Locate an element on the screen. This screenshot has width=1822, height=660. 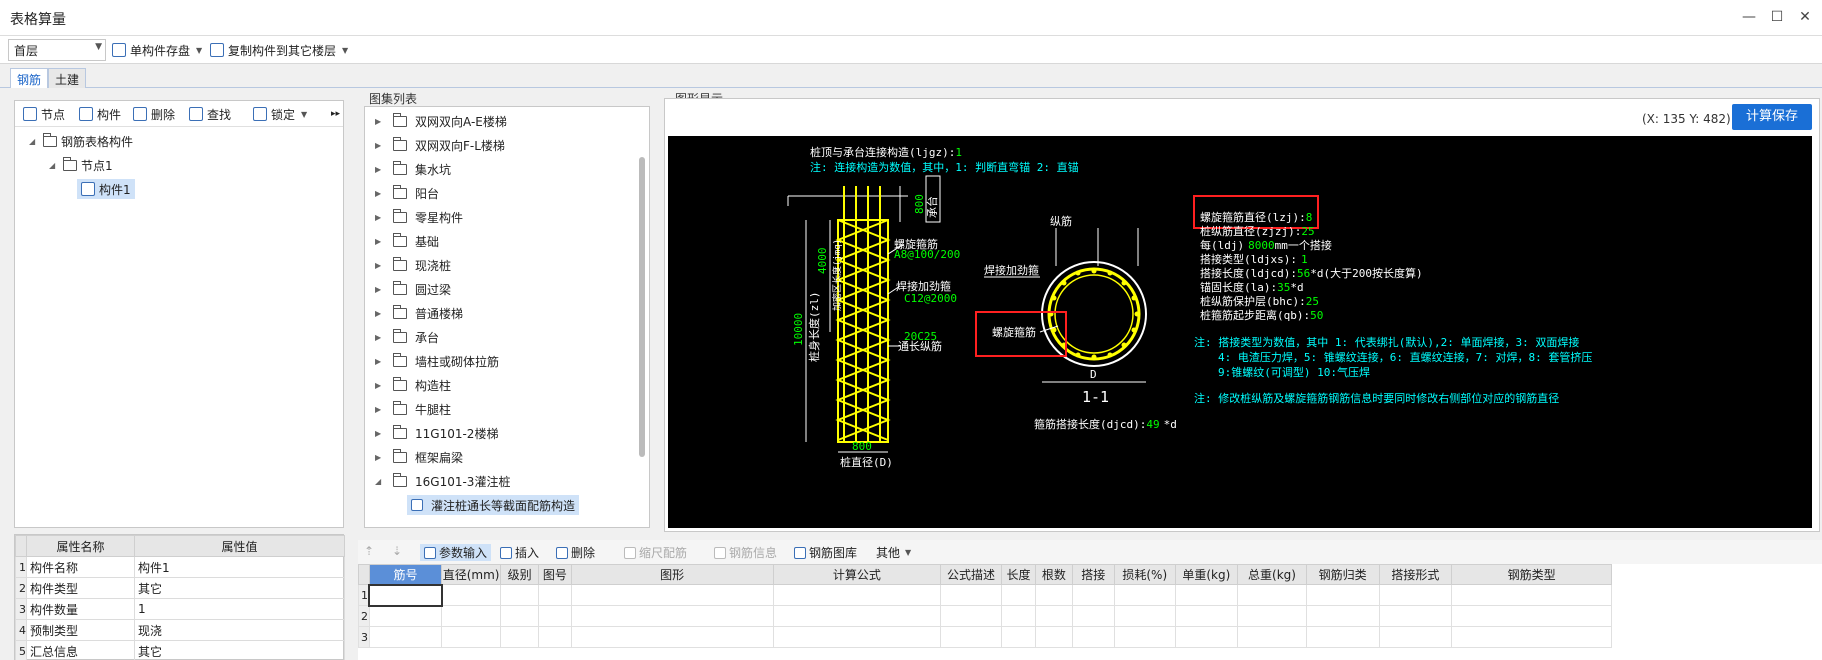
list-item: ▶ 11G101-2楼梯 is located at coordinates (436, 433).